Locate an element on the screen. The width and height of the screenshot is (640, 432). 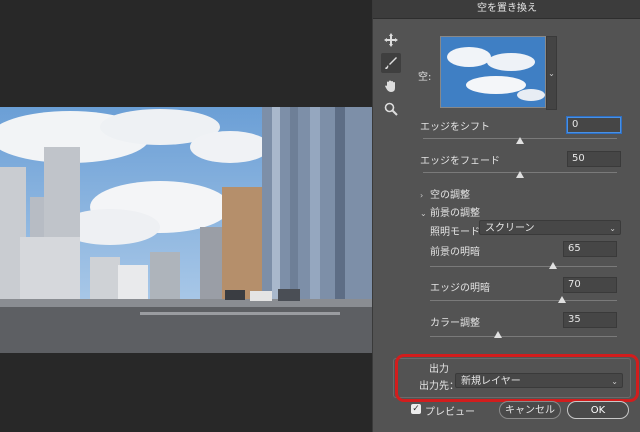
preview-checkbox: ✓ is located at coordinates (416, 409).